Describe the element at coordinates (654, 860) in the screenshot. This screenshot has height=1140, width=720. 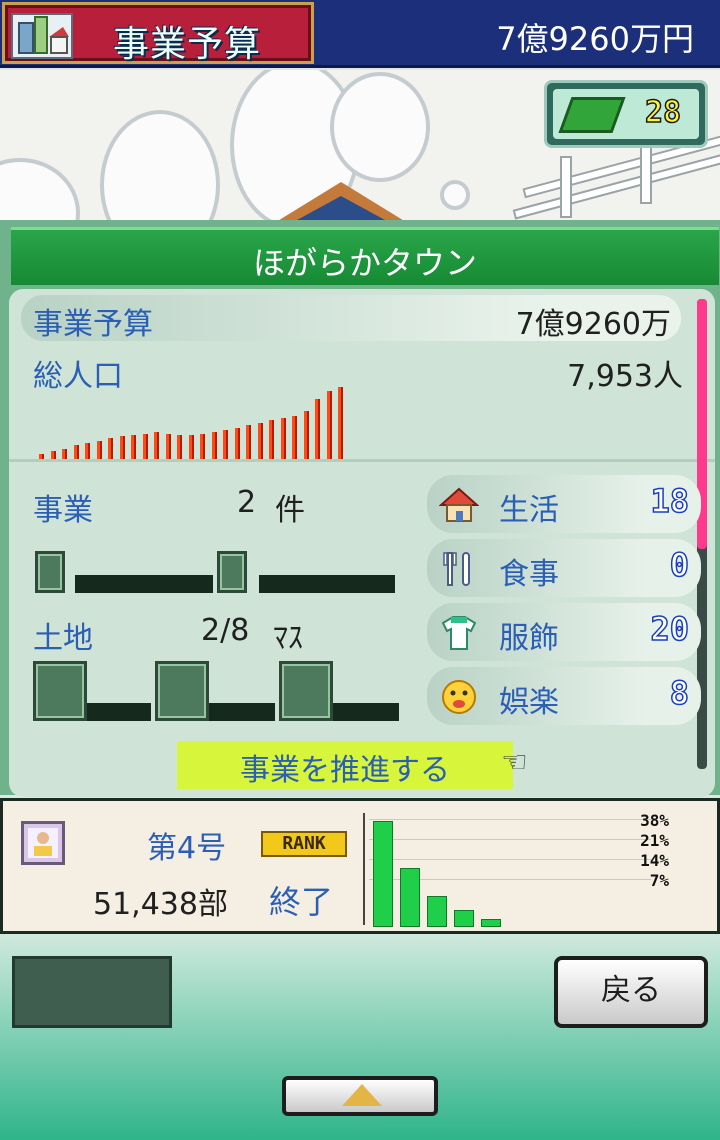
I see `rank-legend-label: 14%` at that location.